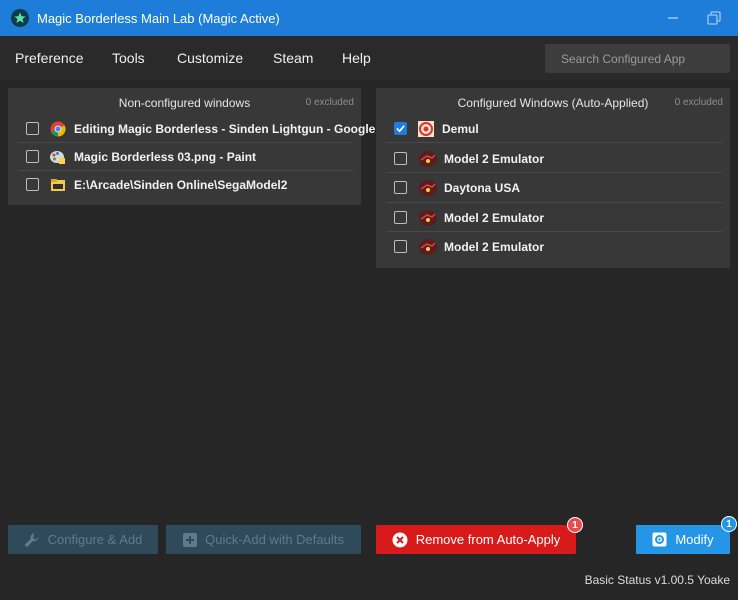 The image size is (738, 600). Describe the element at coordinates (554, 129) in the screenshot. I see `list-item: Demul` at that location.